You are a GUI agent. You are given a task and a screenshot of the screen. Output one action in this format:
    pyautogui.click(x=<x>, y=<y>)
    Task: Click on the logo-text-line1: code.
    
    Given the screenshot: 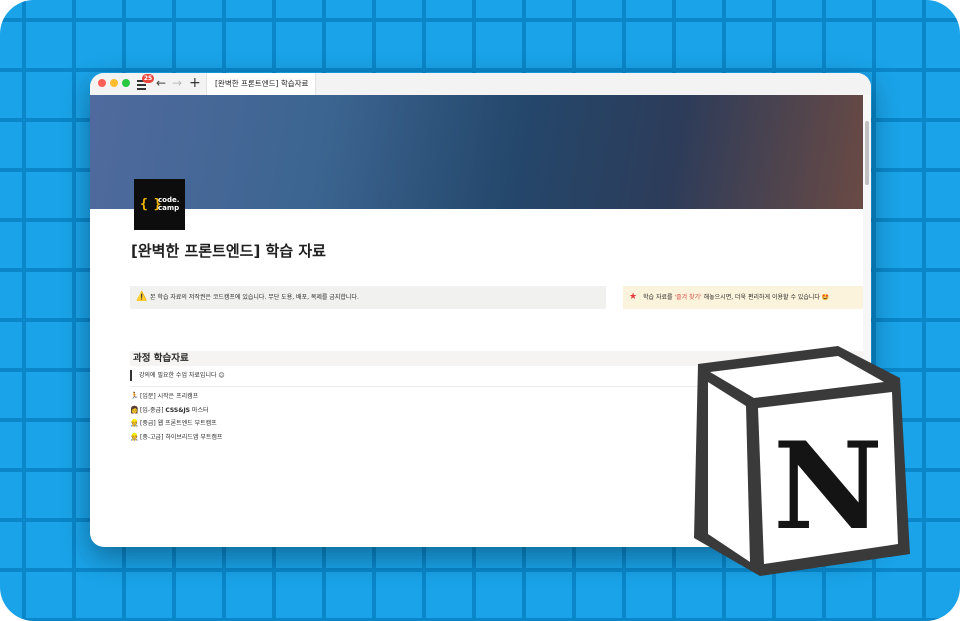 What is the action you would take?
    pyautogui.click(x=169, y=200)
    